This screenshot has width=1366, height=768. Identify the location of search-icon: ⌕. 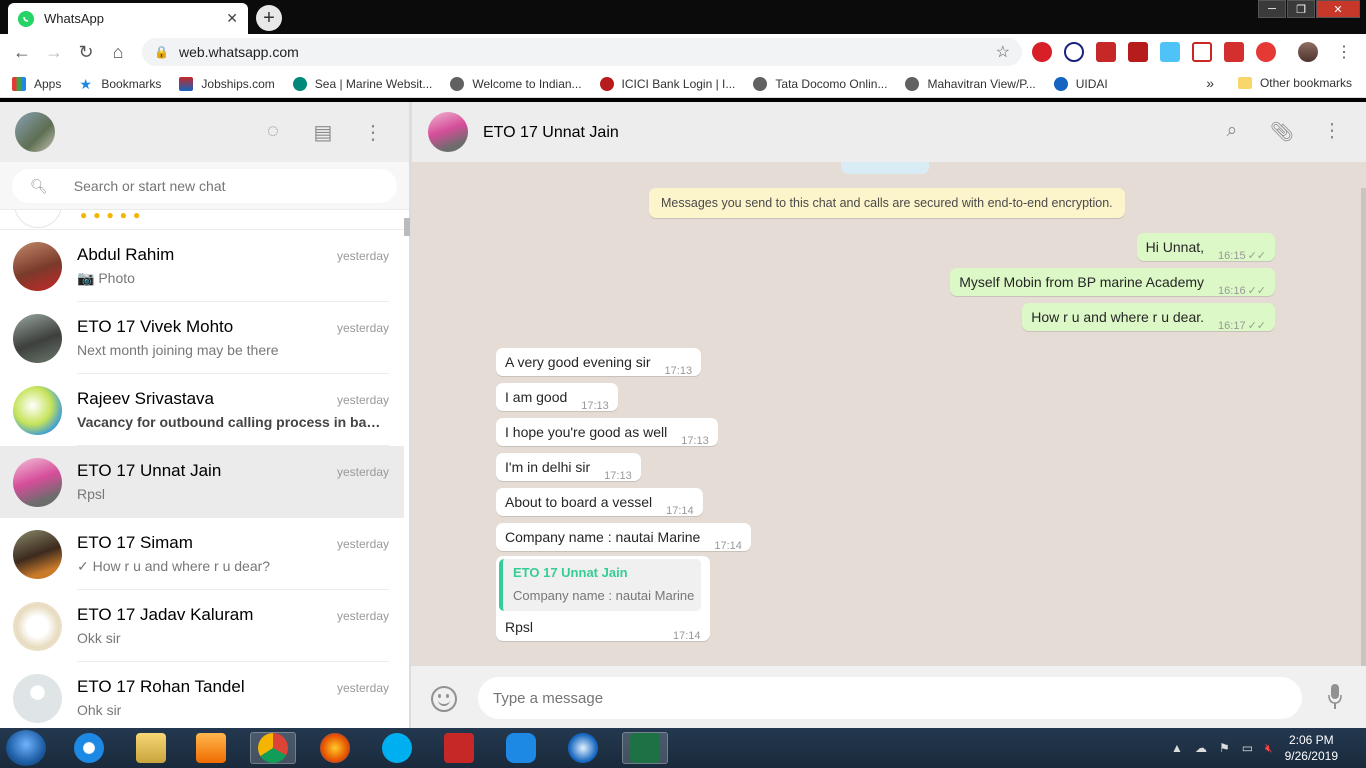
(1232, 132).